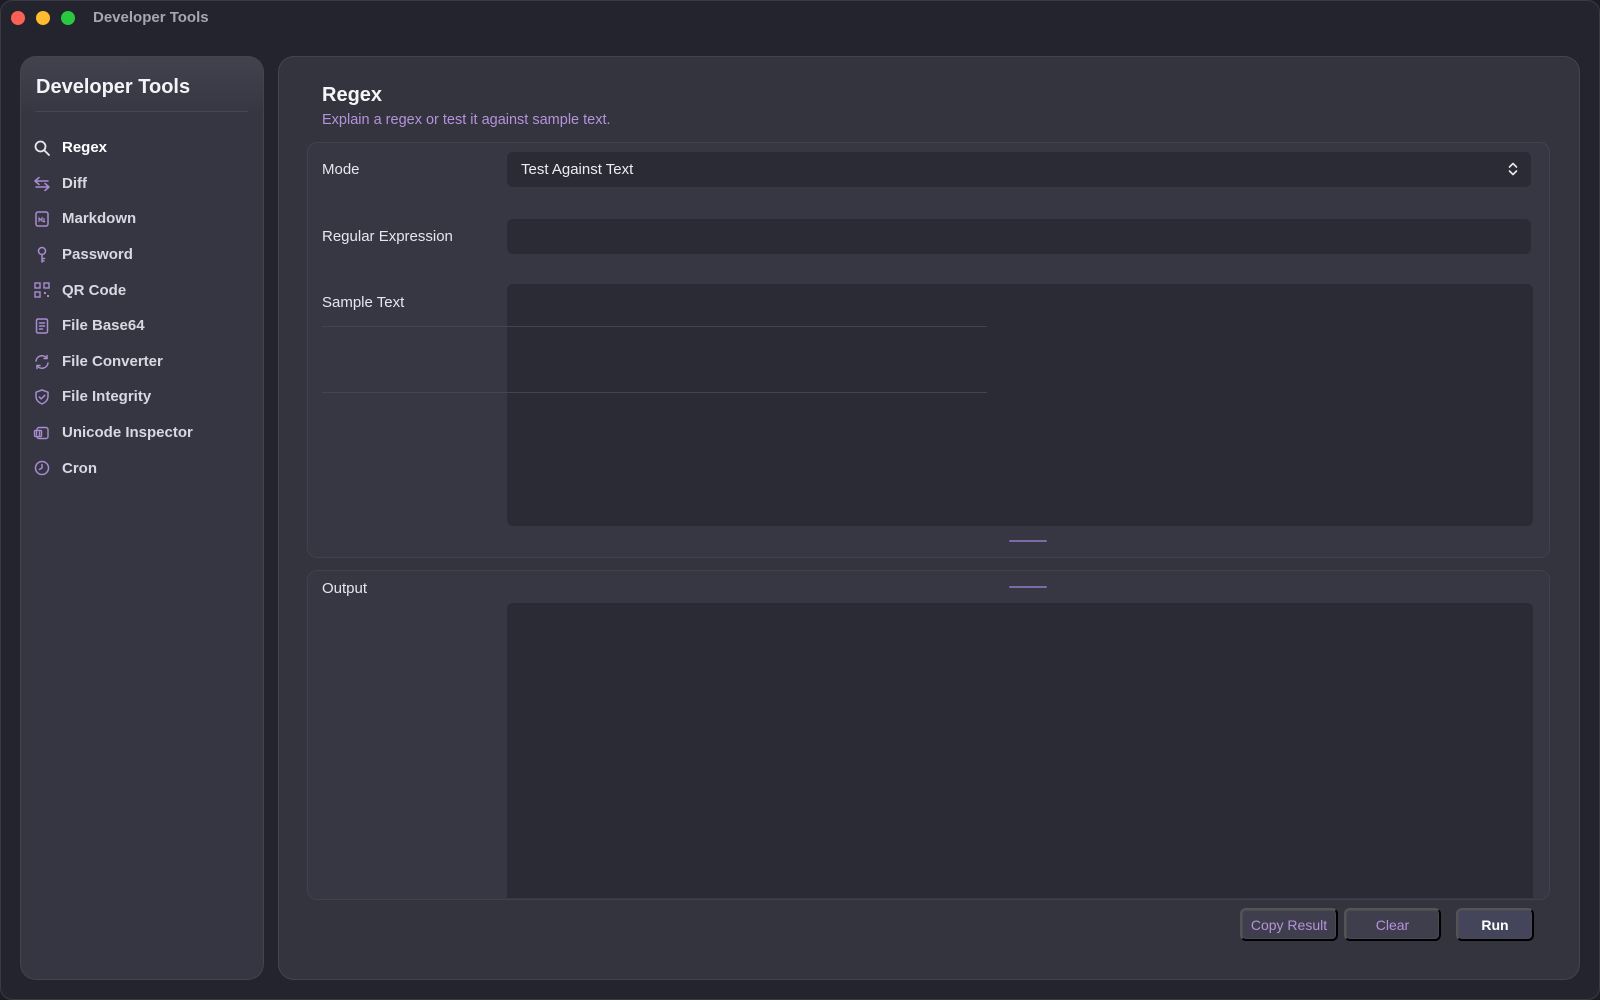 The image size is (1600, 1000). Describe the element at coordinates (341, 169) in the screenshot. I see `mode-label: Mode` at that location.